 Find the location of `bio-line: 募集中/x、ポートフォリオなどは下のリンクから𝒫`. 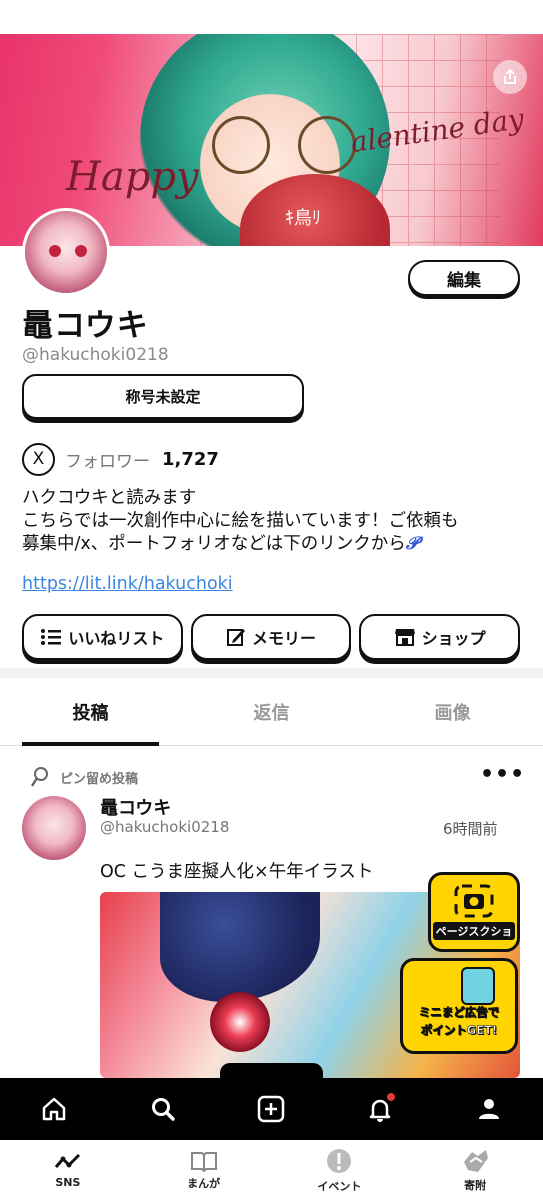

bio-line: 募集中/x、ポートフォリオなどは下のリンクから𝒫 is located at coordinates (220, 544).